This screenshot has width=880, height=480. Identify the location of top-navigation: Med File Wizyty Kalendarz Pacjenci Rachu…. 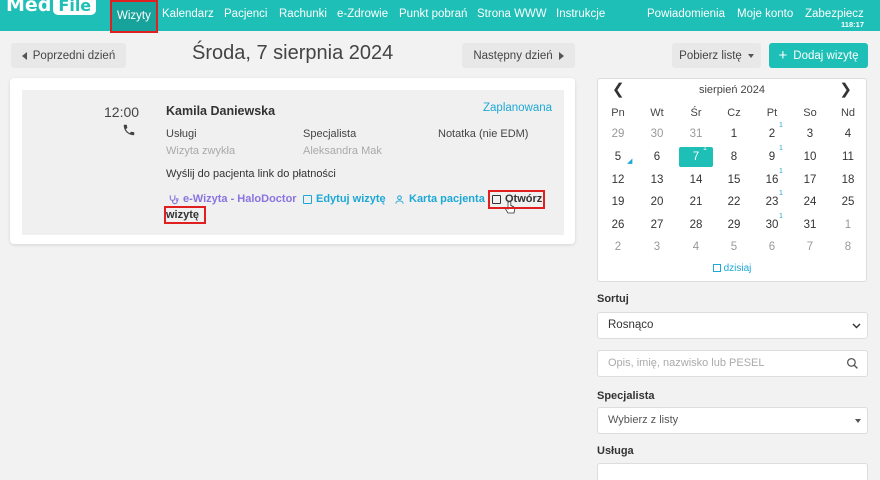
(440, 16).